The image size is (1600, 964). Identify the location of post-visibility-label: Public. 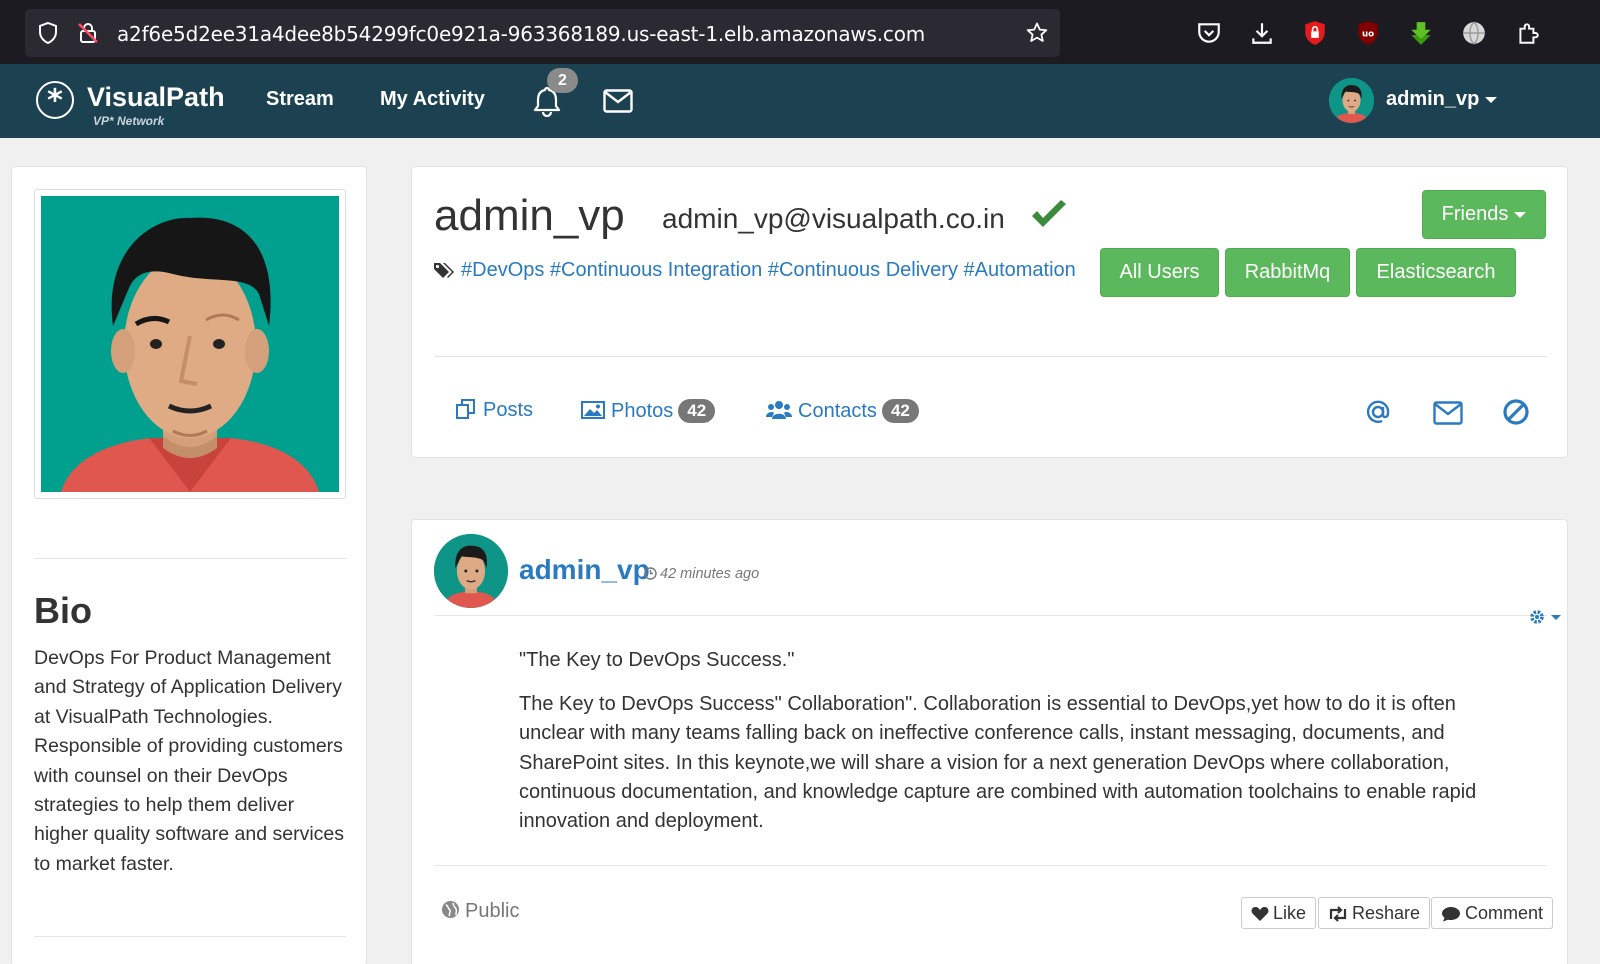
(492, 911).